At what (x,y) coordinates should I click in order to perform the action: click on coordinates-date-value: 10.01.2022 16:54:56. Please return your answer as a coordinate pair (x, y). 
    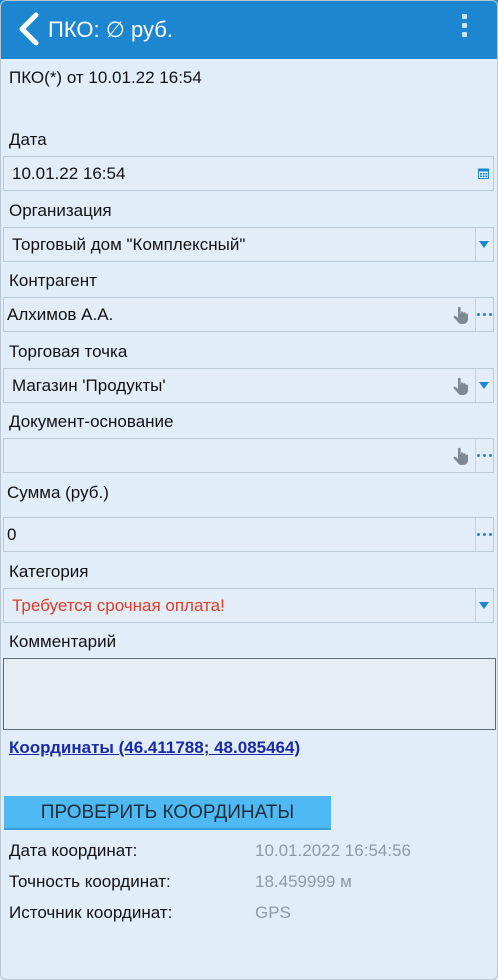
    Looking at the image, I should click on (333, 850).